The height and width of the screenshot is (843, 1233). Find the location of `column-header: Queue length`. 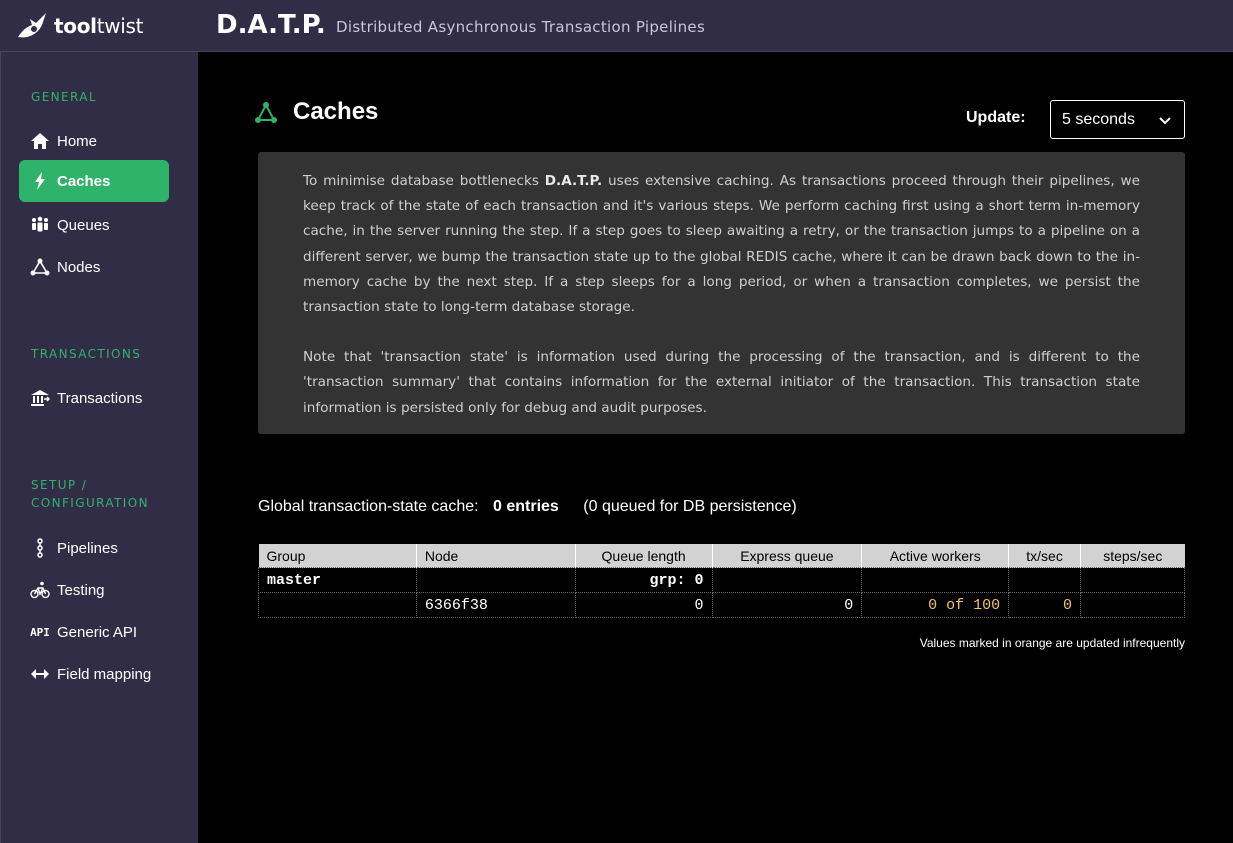

column-header: Queue length is located at coordinates (644, 556).